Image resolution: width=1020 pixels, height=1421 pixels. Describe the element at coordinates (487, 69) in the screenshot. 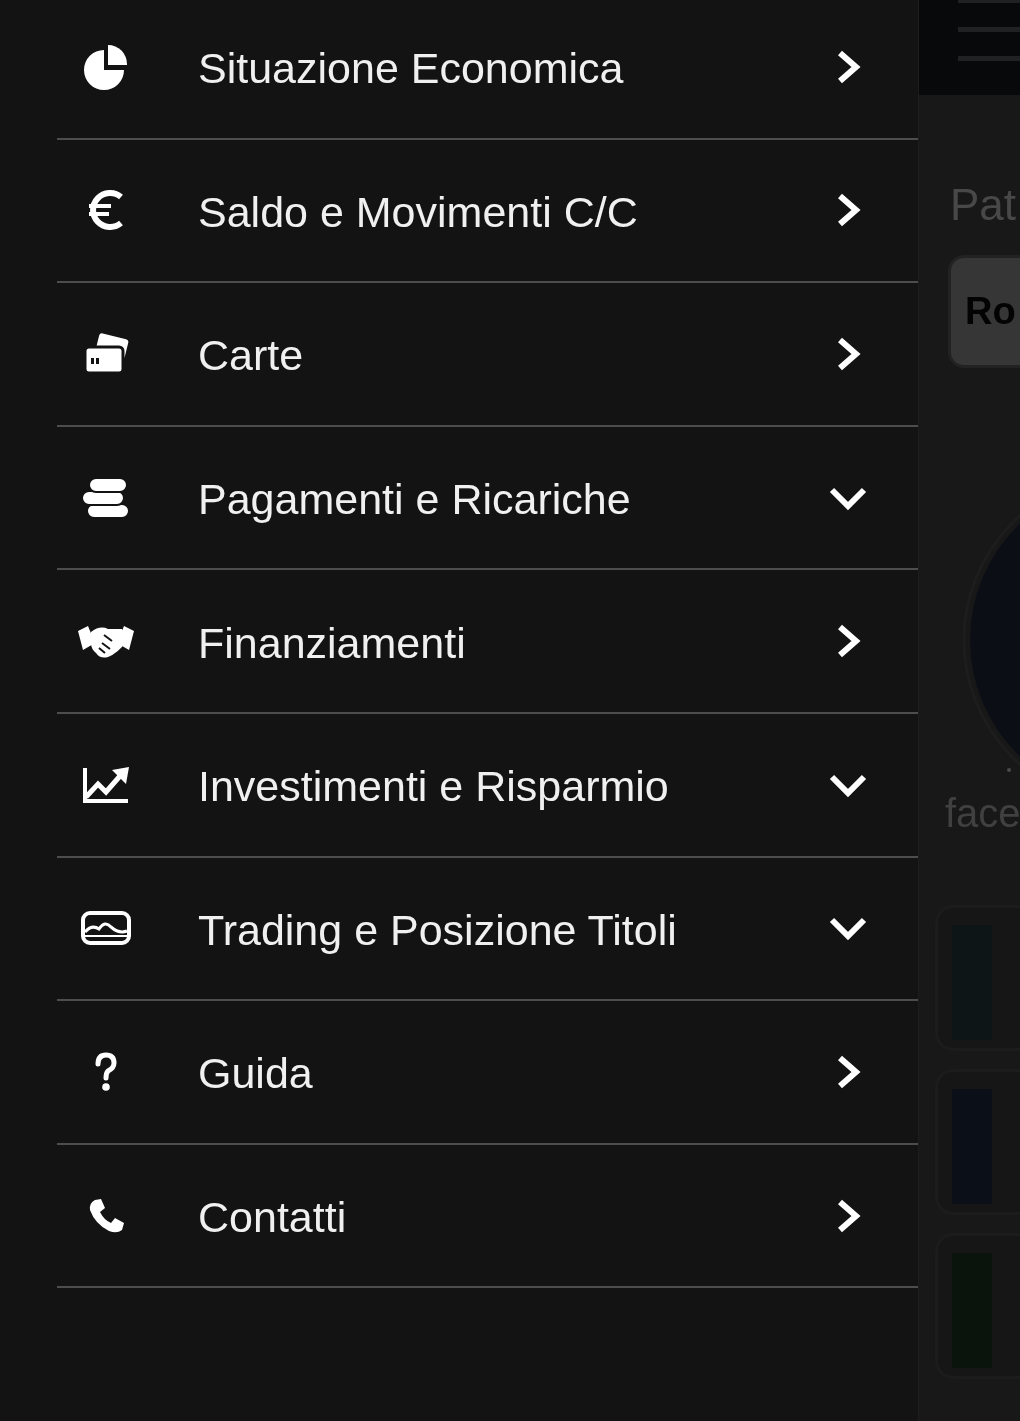

I see `menu-item: Situazione Economica` at that location.